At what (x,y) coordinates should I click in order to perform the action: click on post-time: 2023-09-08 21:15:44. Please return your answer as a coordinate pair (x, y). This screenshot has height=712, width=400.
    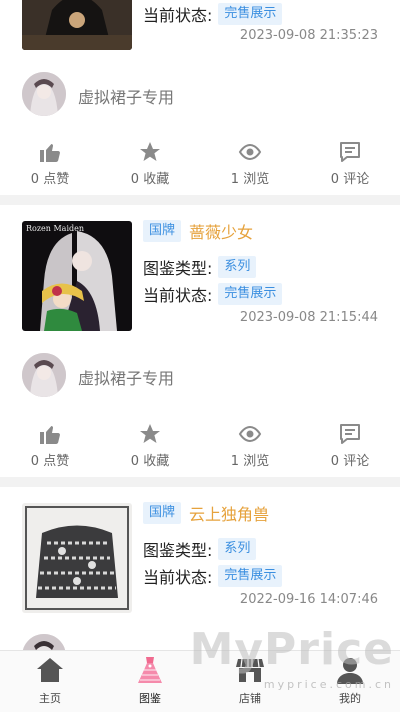
    Looking at the image, I should click on (308, 317).